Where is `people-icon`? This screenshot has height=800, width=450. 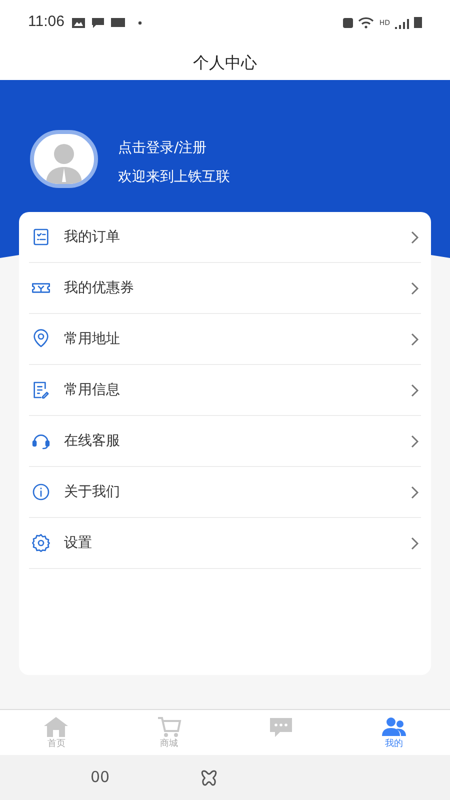 people-icon is located at coordinates (393, 727).